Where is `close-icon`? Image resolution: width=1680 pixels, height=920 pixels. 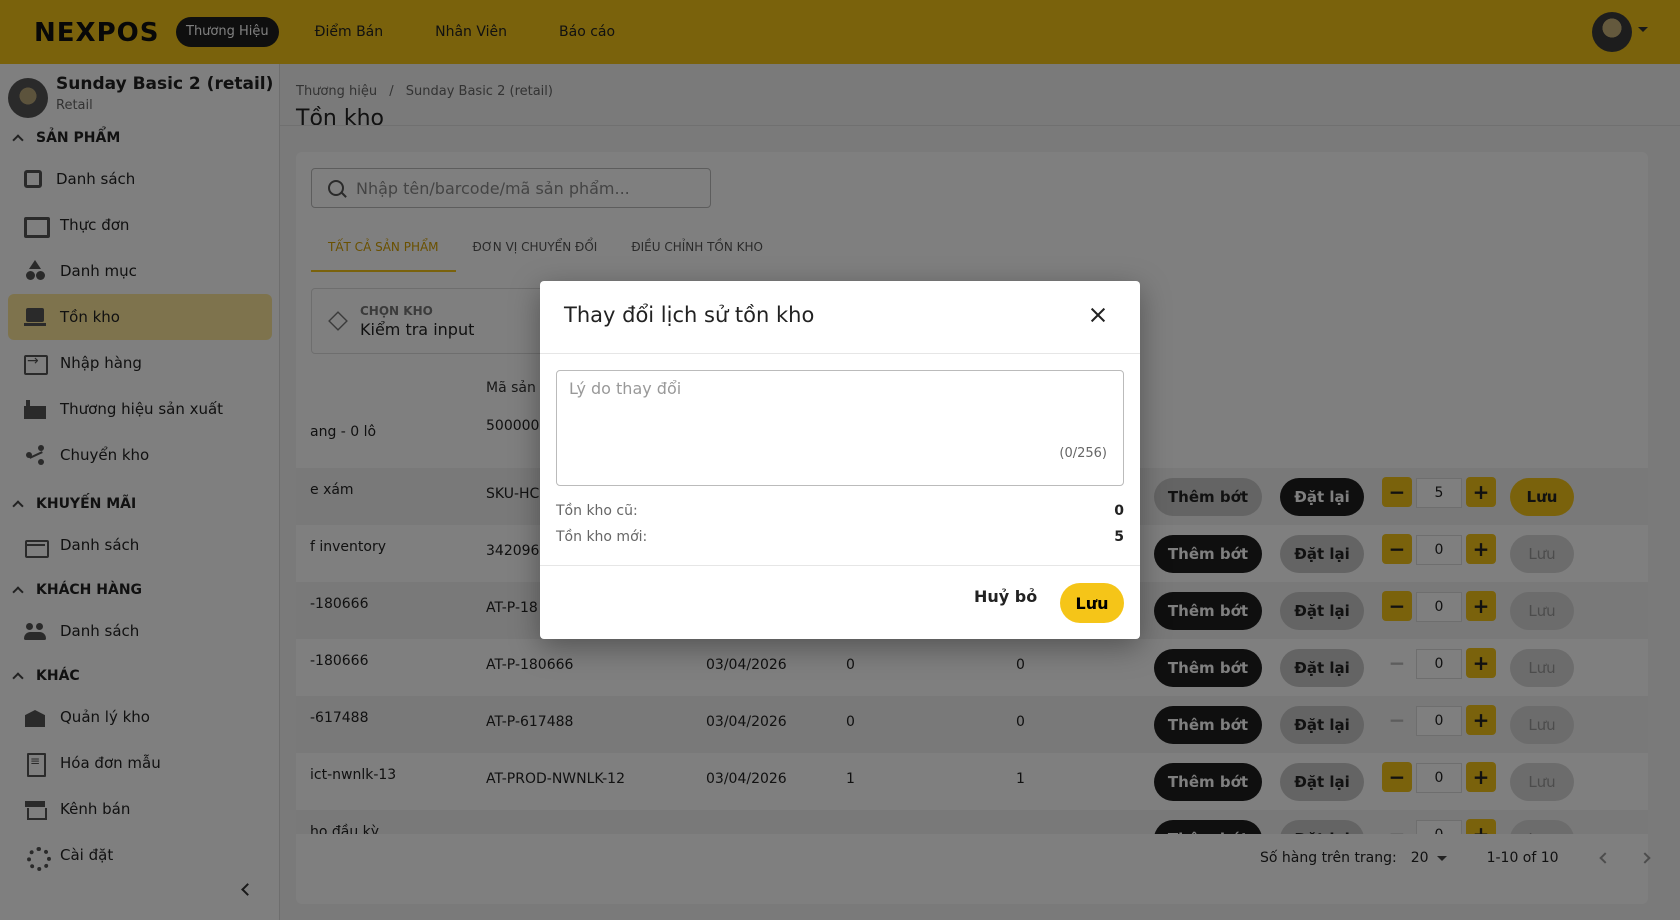 close-icon is located at coordinates (1098, 316).